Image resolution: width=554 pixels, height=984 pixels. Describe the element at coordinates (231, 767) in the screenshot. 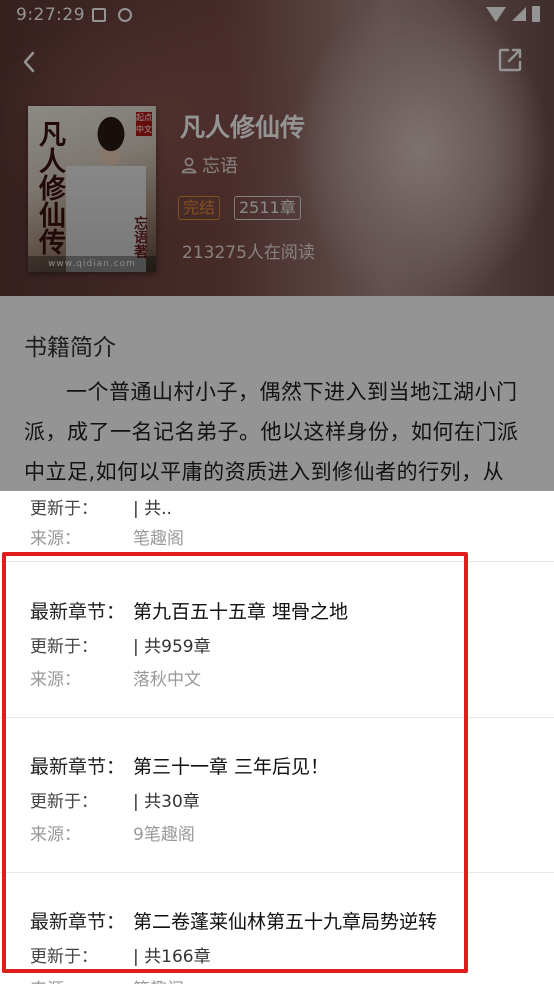

I see `latest-chapter-title: 第三十一章 三年后见！` at that location.